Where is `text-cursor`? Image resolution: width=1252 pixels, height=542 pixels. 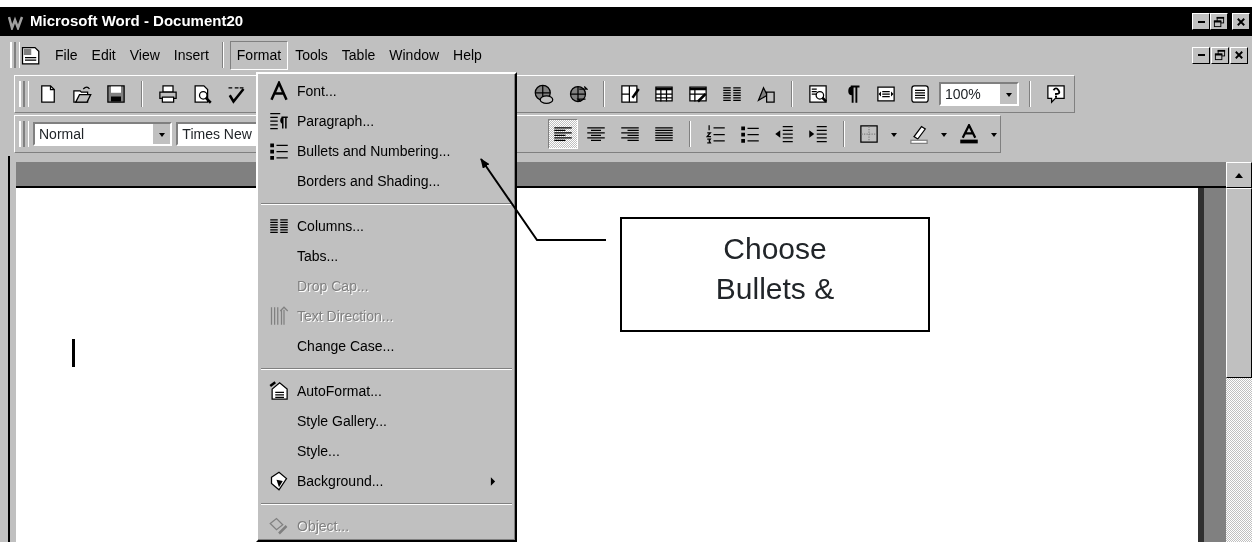
text-cursor is located at coordinates (73, 353).